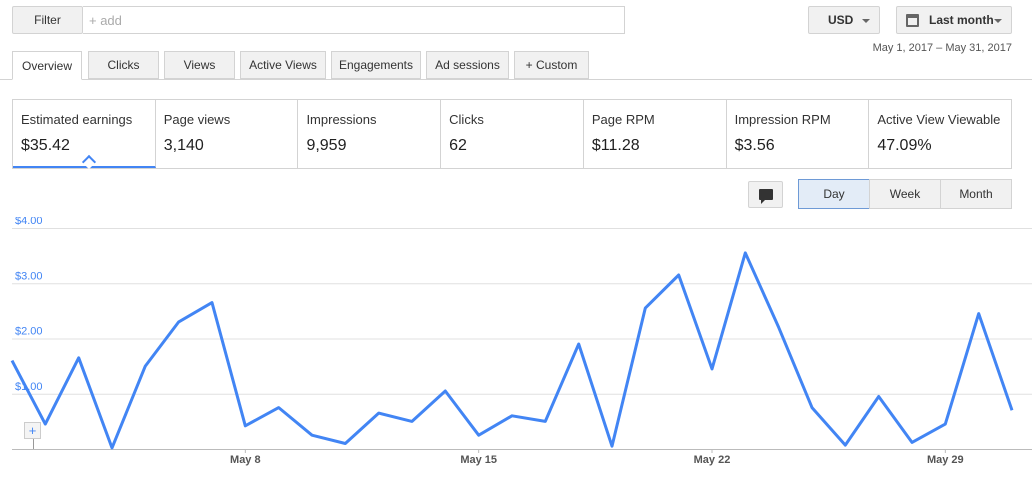  I want to click on metric-label: Active View Viewable, so click(939, 119).